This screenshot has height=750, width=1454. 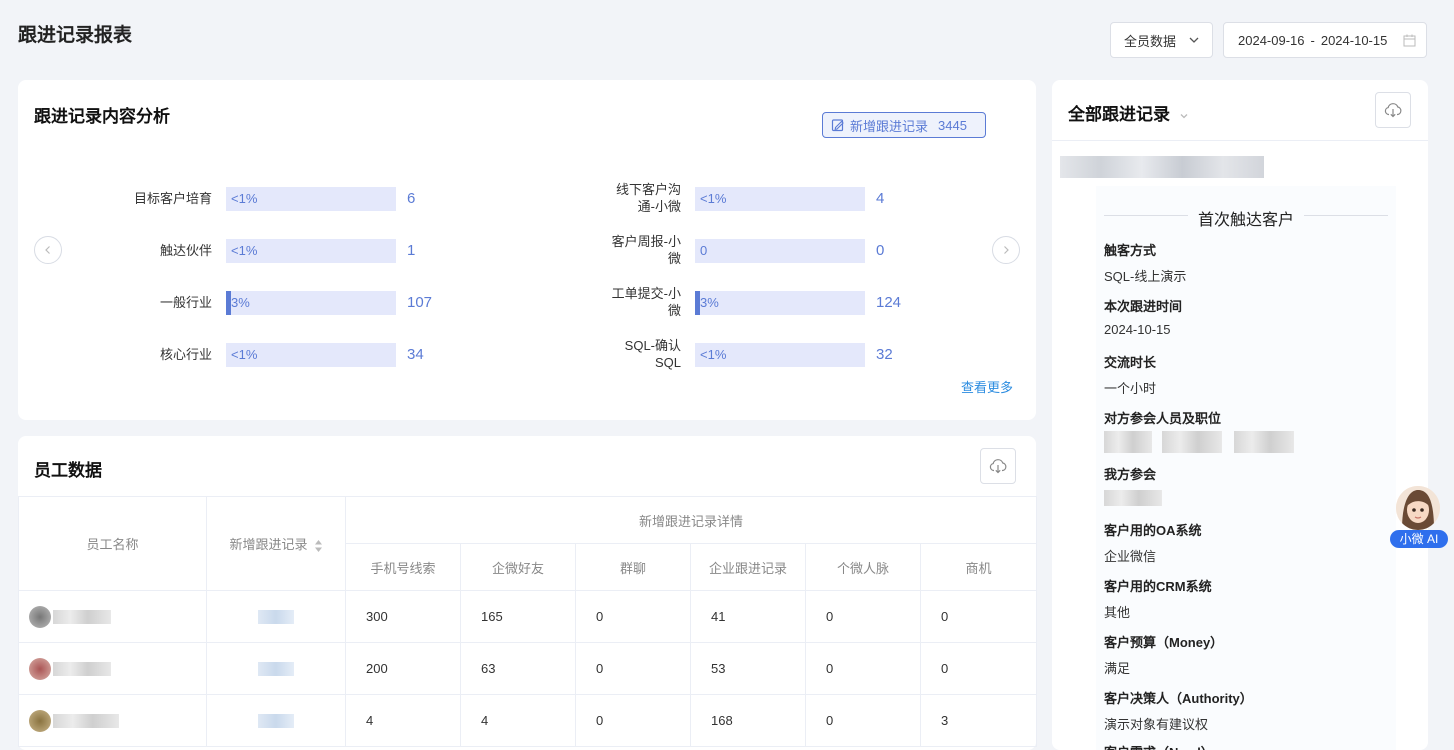 I want to click on staff-title: 员工数据, so click(x=68, y=470).